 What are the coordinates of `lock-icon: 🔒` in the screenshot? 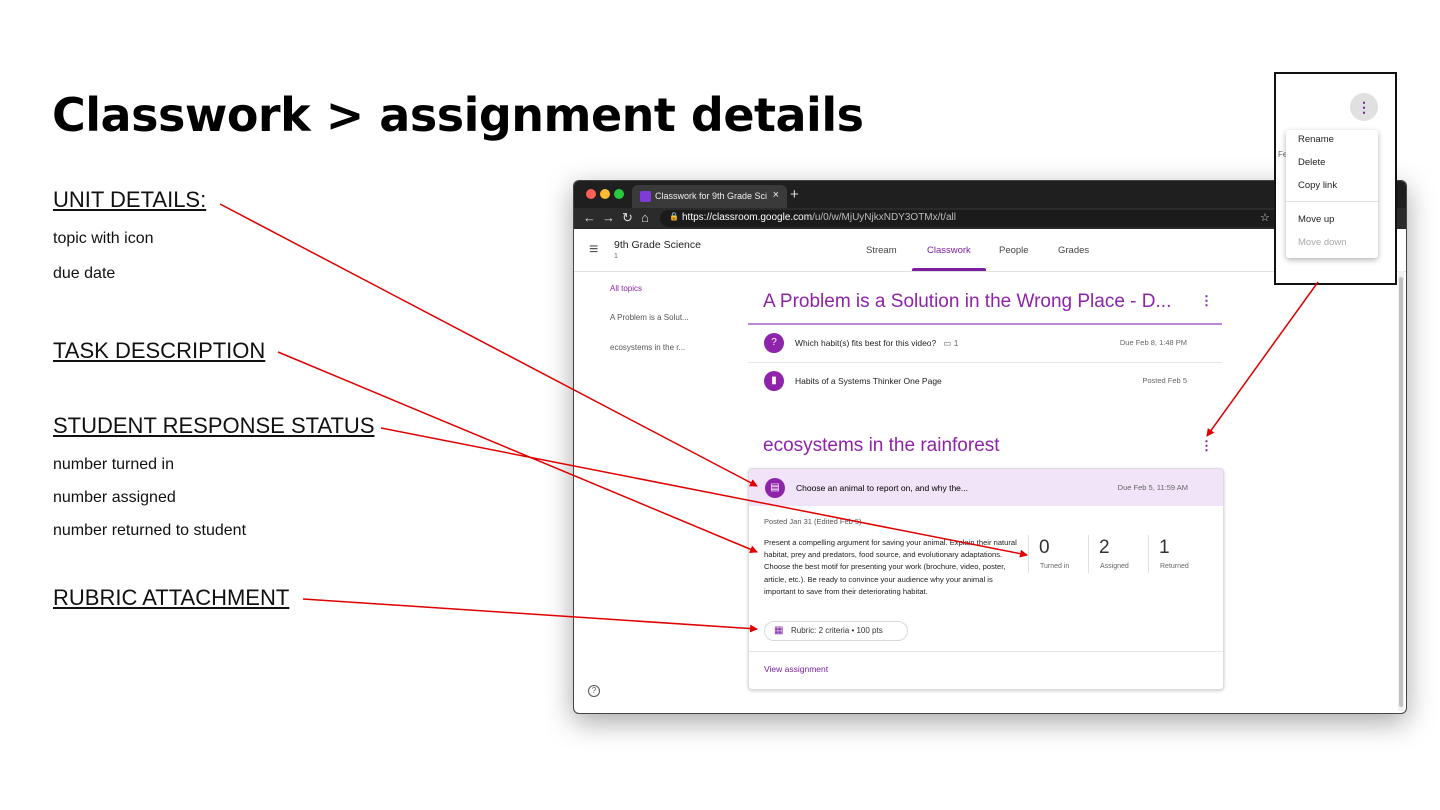 It's located at (674, 216).